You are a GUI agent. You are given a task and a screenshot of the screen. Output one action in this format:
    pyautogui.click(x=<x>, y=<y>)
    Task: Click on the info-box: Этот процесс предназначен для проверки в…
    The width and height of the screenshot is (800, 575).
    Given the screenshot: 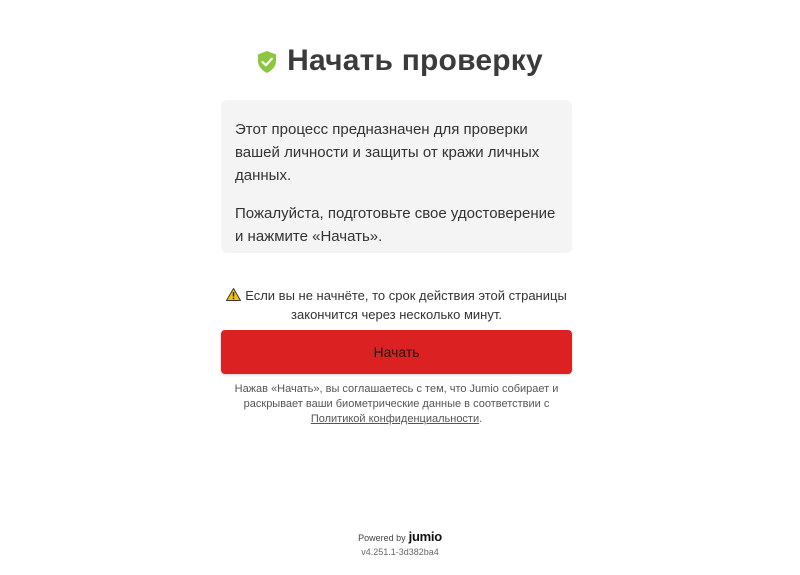 What is the action you would take?
    pyautogui.click(x=396, y=176)
    